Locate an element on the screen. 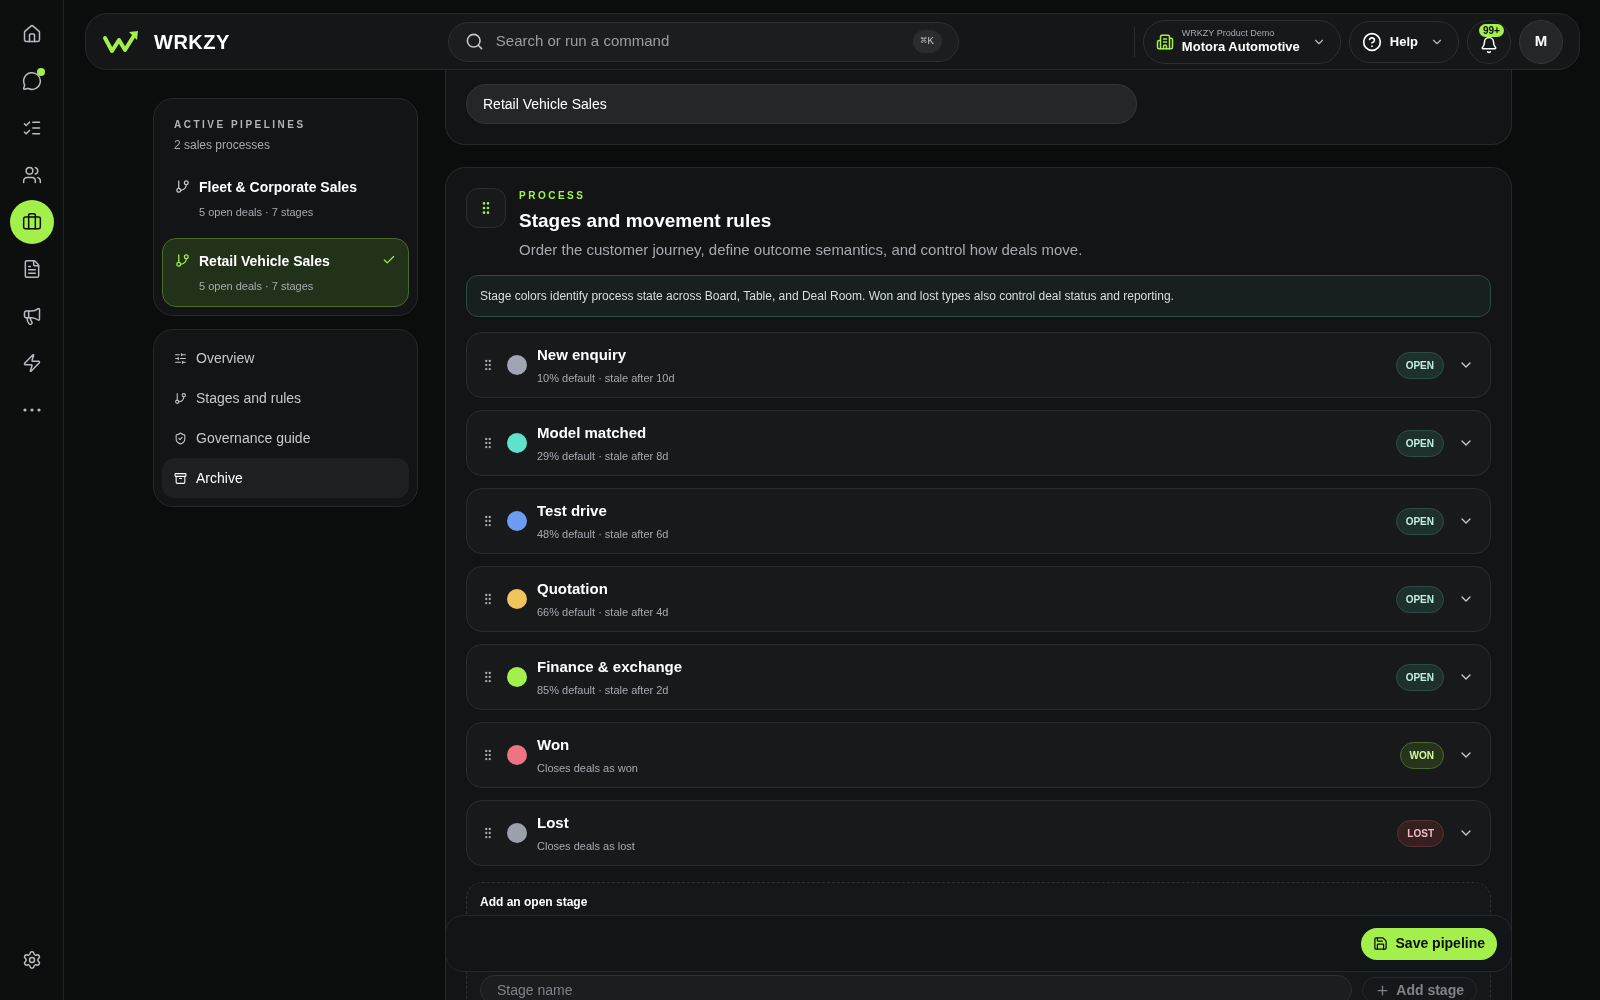 Image resolution: width=1600 pixels, height=1000 pixels. section-link: Archive is located at coordinates (285, 478).